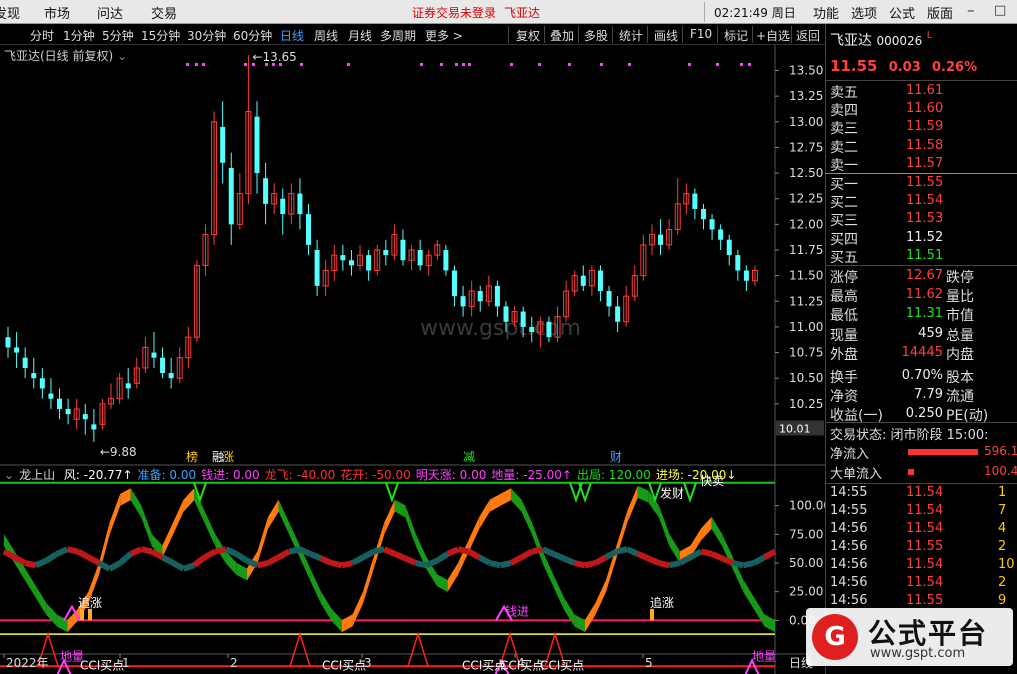 This screenshot has height=674, width=1017. I want to click on menu-item-options: 选项, so click(864, 12).